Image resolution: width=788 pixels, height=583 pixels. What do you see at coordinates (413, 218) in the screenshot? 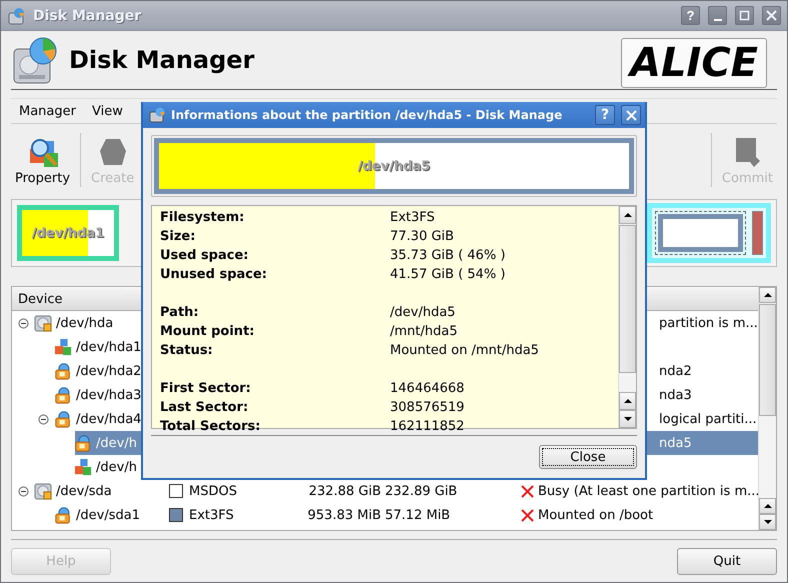
I see `field-value: Ext3FS` at bounding box center [413, 218].